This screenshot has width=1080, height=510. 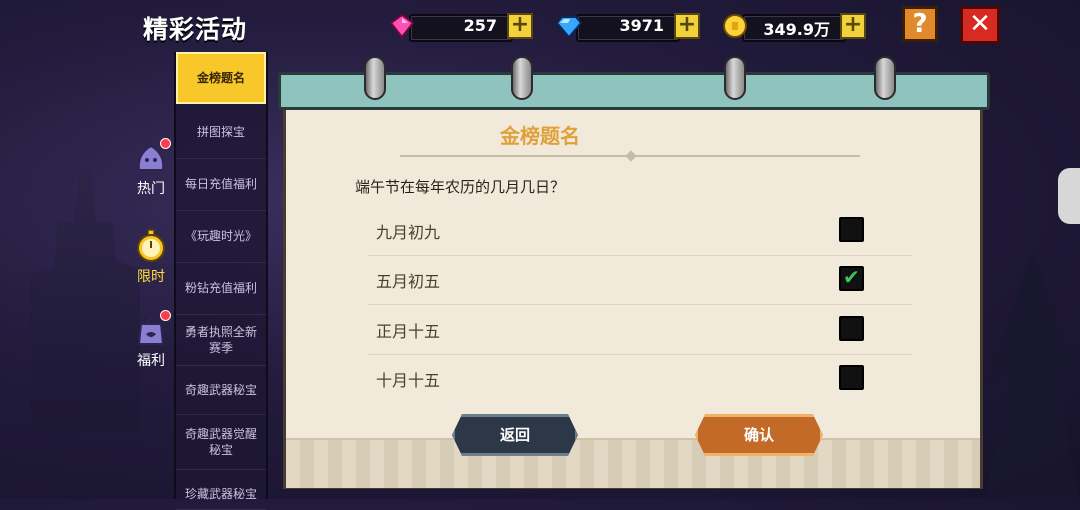 I want to click on check-icon: ✔, so click(x=851, y=277).